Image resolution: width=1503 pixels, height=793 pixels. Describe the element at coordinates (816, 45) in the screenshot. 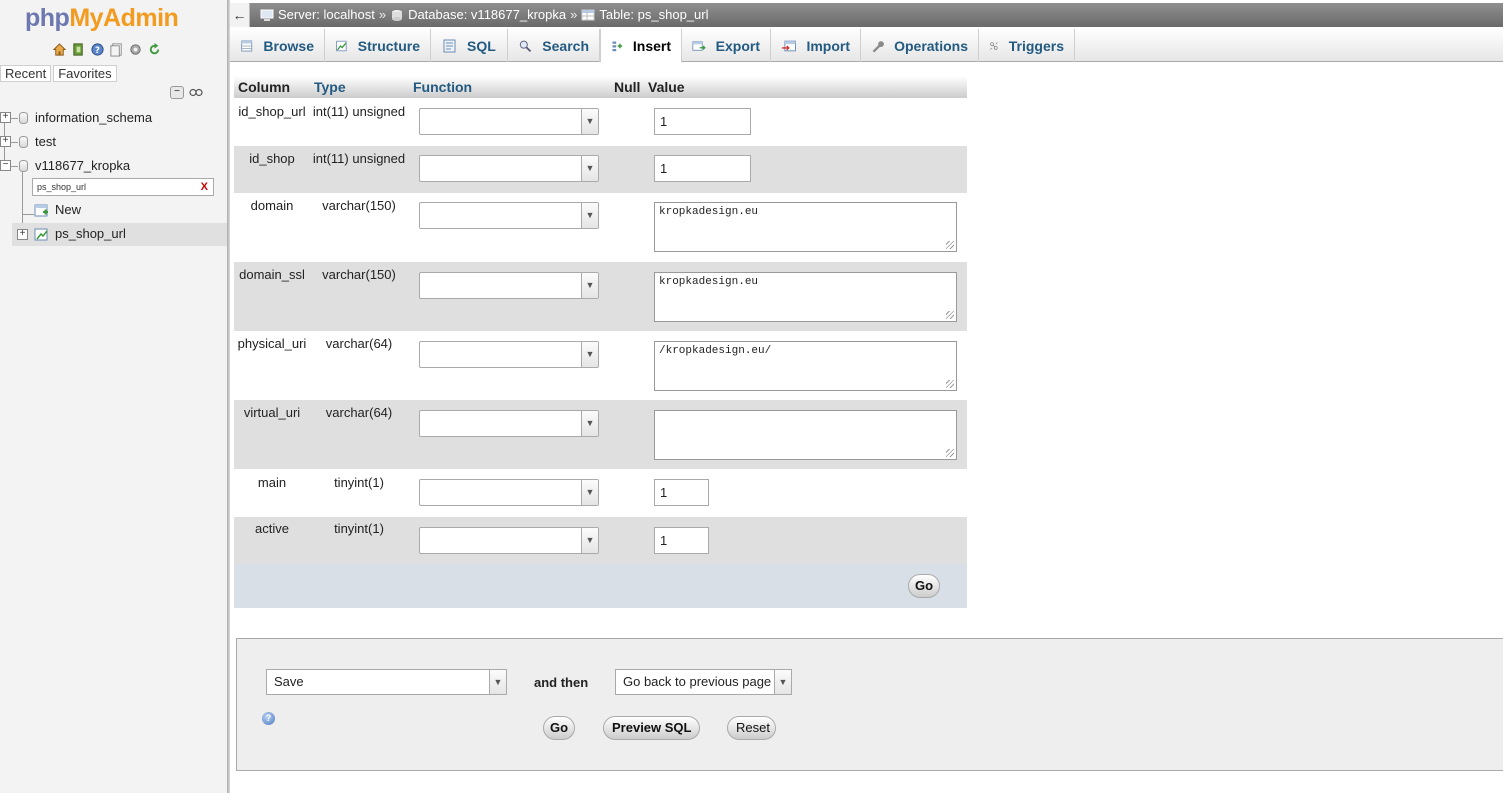

I see `tab-import: Import` at that location.